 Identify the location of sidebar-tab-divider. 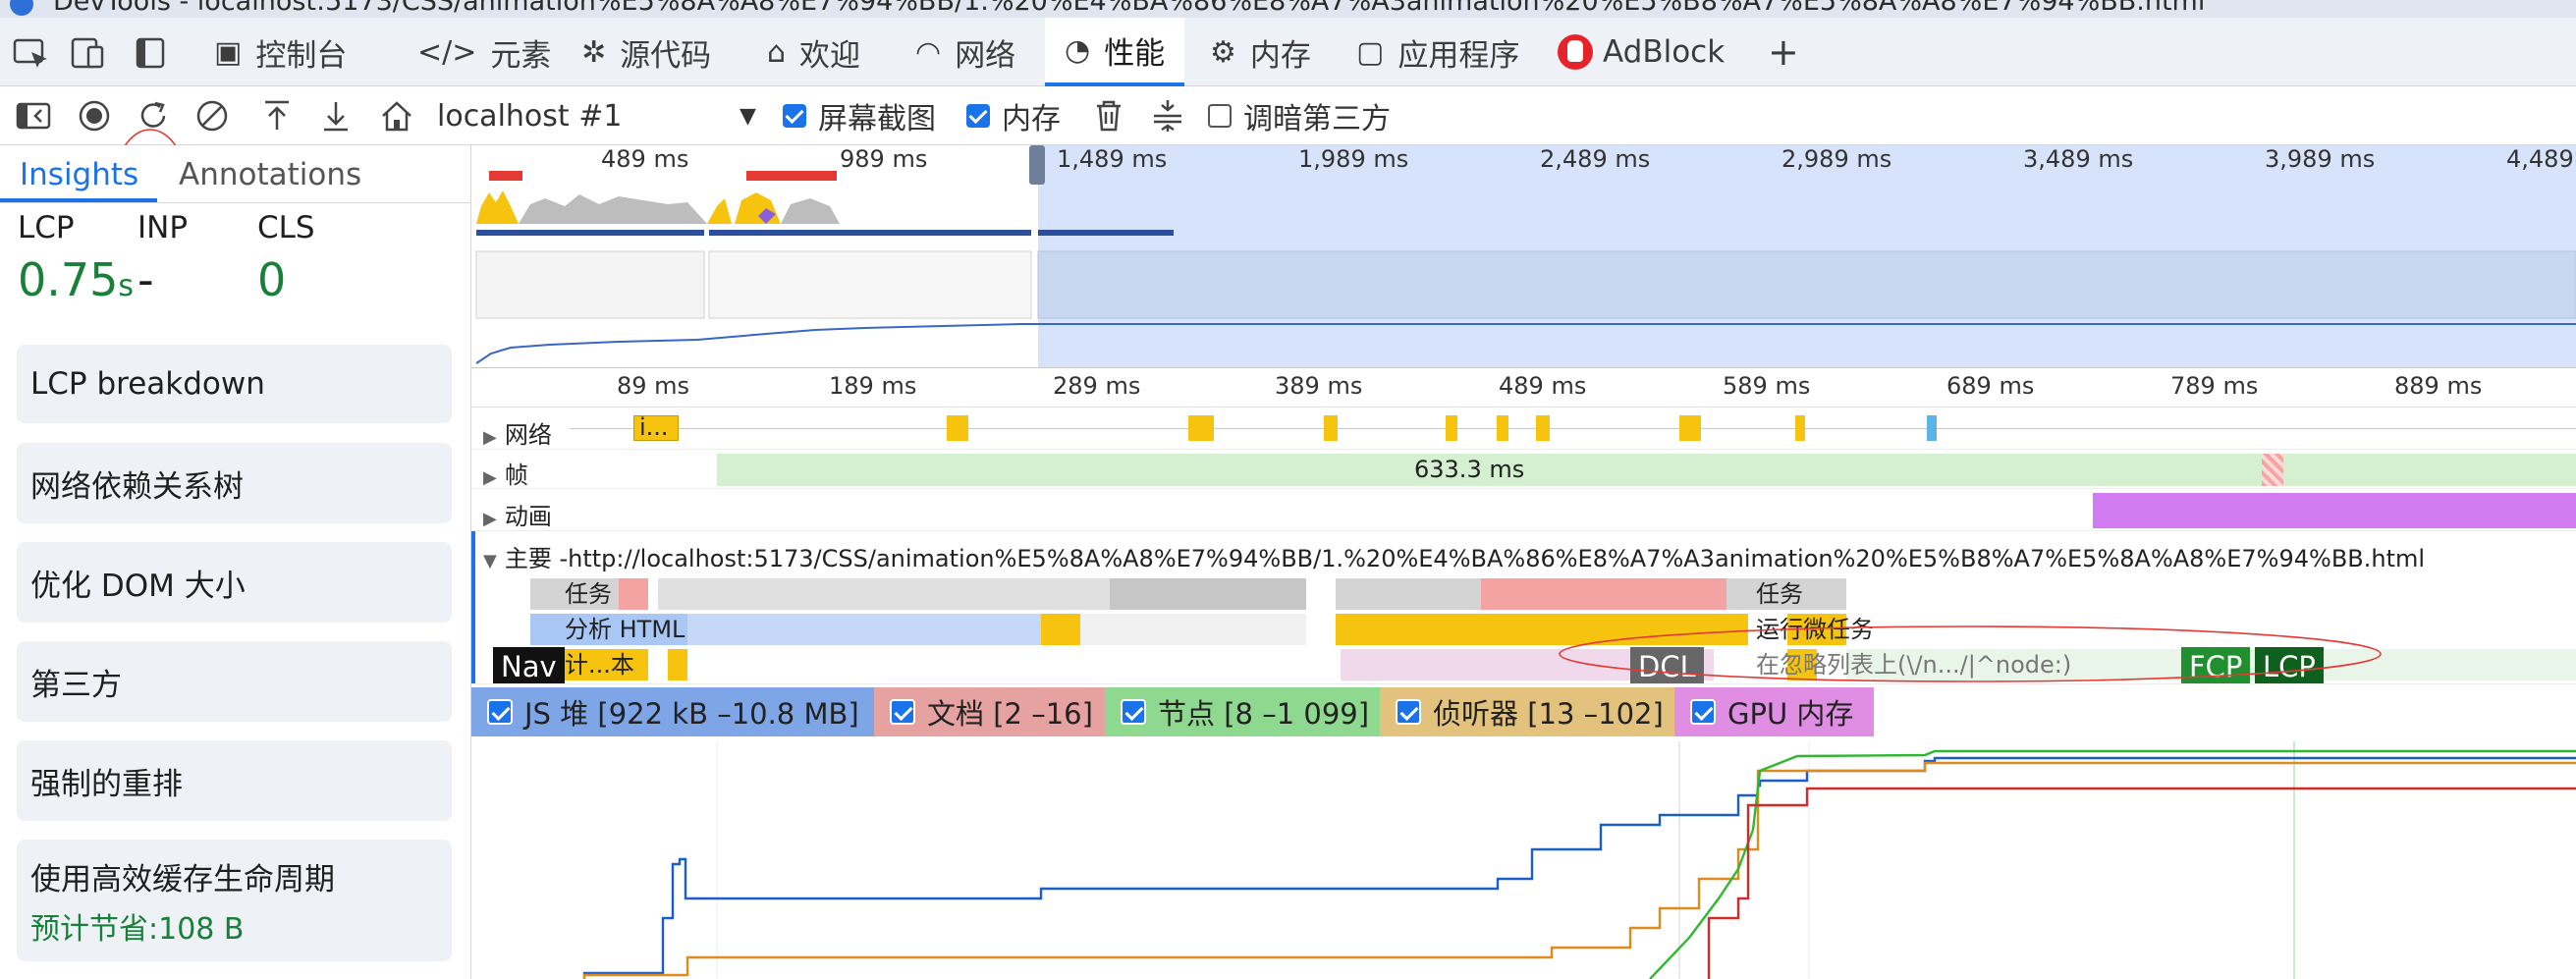
(236, 202).